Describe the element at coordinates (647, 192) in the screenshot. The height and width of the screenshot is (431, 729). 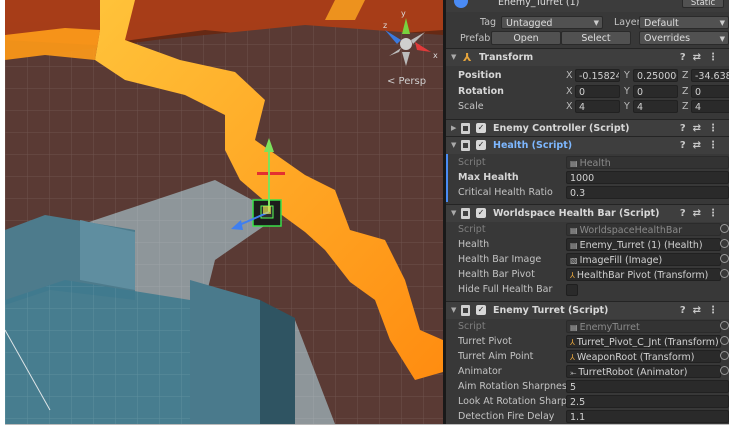
I see `critical-health-field: 0.3` at that location.